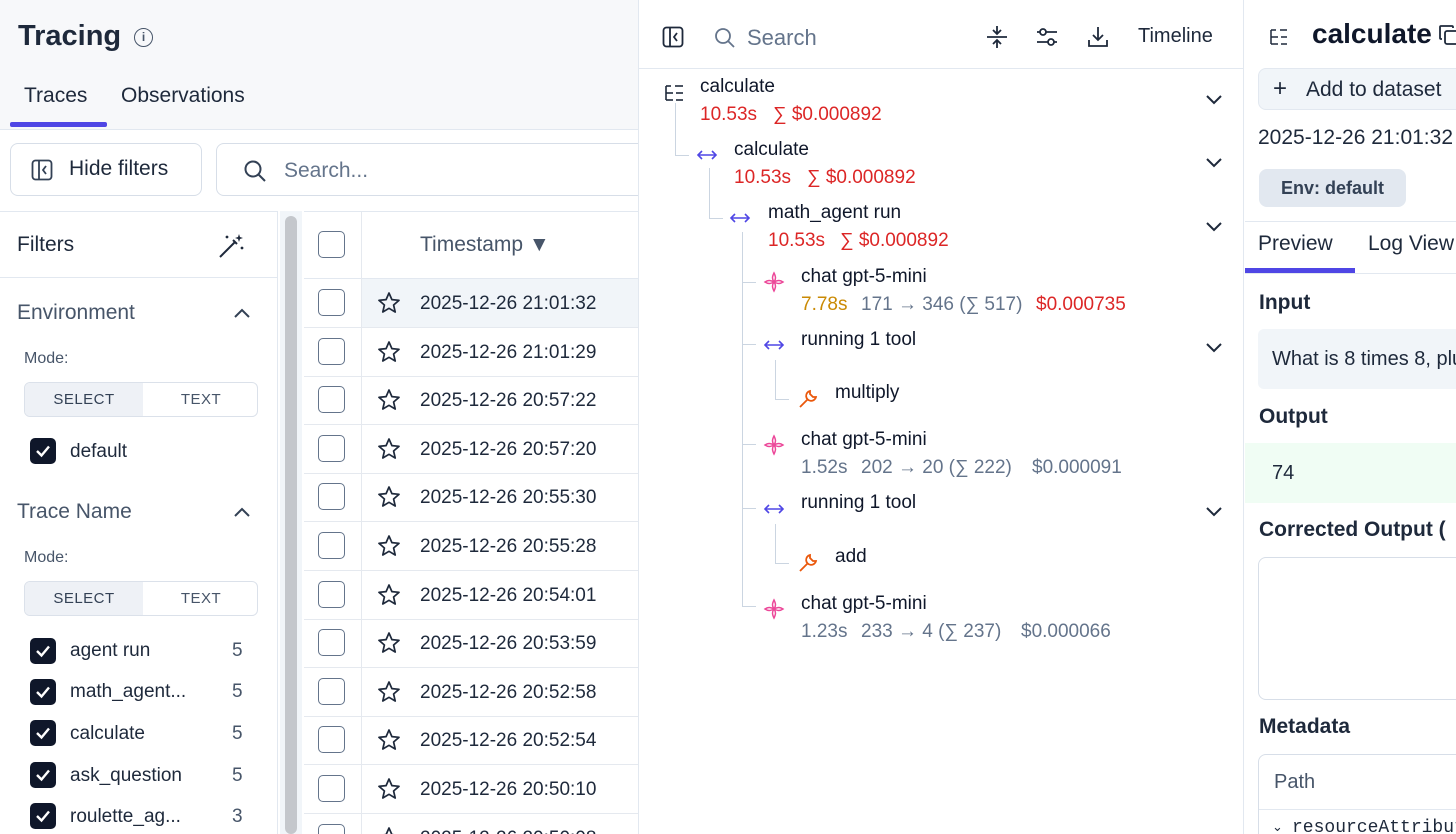 The width and height of the screenshot is (1456, 834). What do you see at coordinates (834, 213) in the screenshot?
I see `tree-node-name: math_agent run` at bounding box center [834, 213].